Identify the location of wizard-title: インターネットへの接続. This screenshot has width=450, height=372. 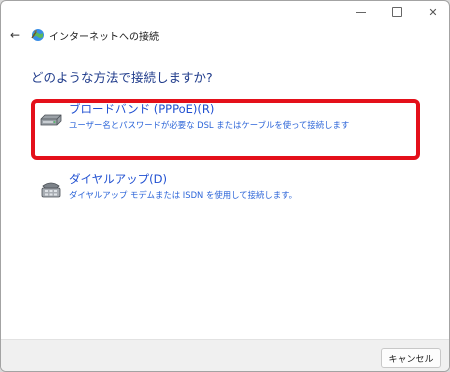
(104, 37).